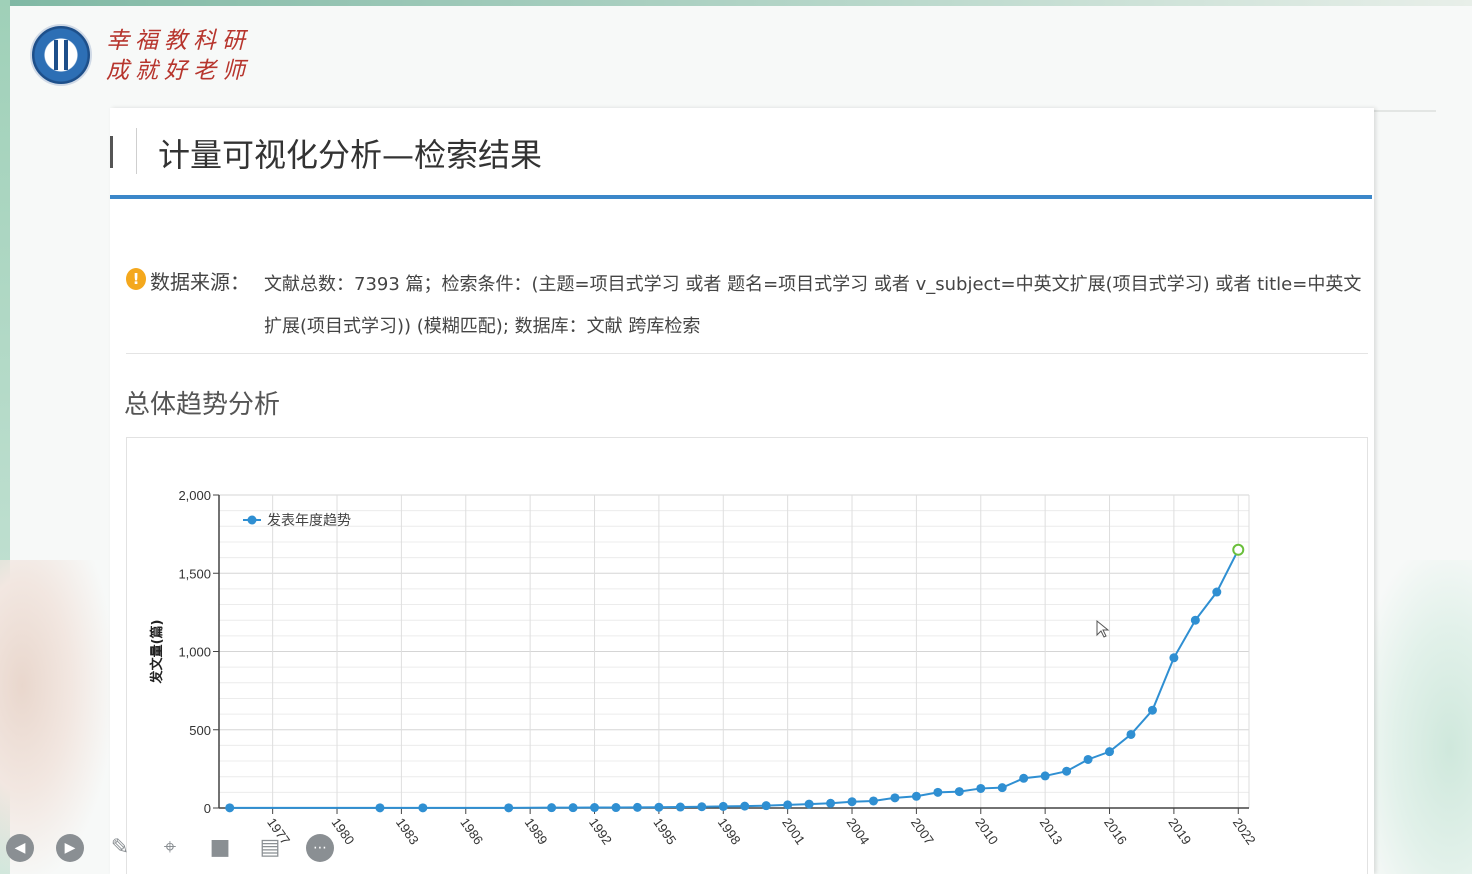 The height and width of the screenshot is (874, 1472). What do you see at coordinates (157, 652) in the screenshot?
I see `y-axis-title: 发文量(篇)` at bounding box center [157, 652].